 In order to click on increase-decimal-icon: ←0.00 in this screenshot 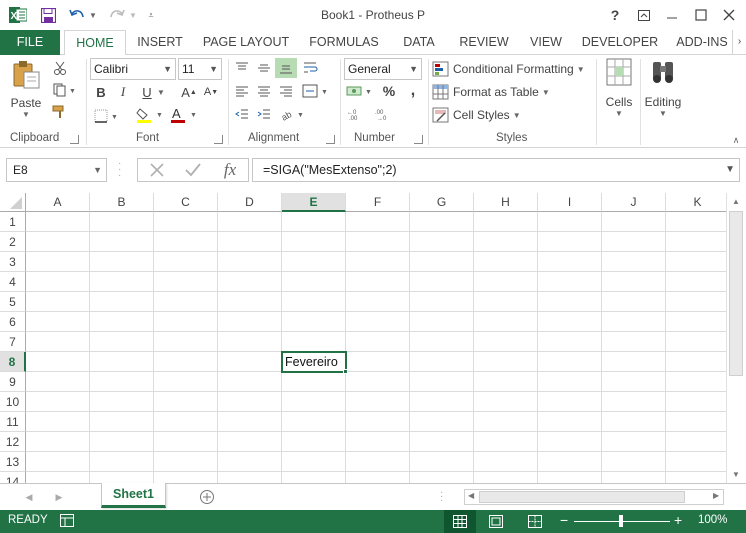, I will do `click(356, 114)`.